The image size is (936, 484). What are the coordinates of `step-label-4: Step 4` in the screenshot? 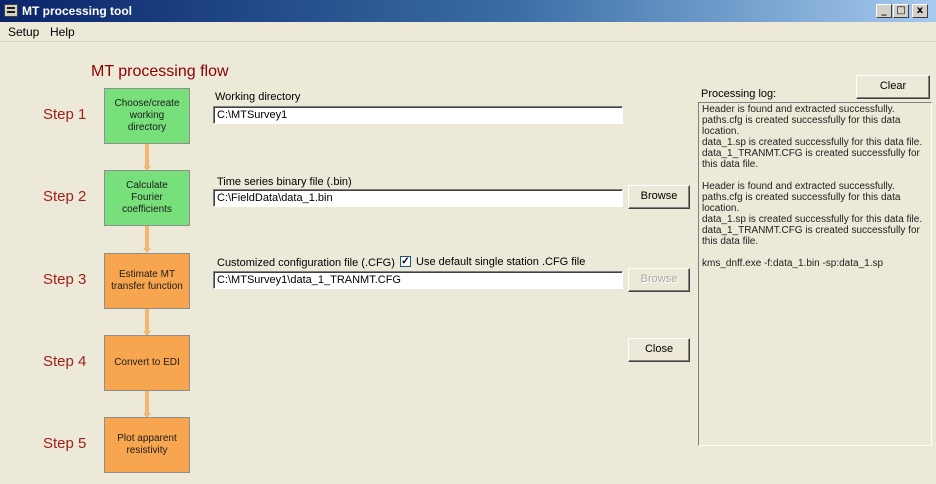 It's located at (65, 361).